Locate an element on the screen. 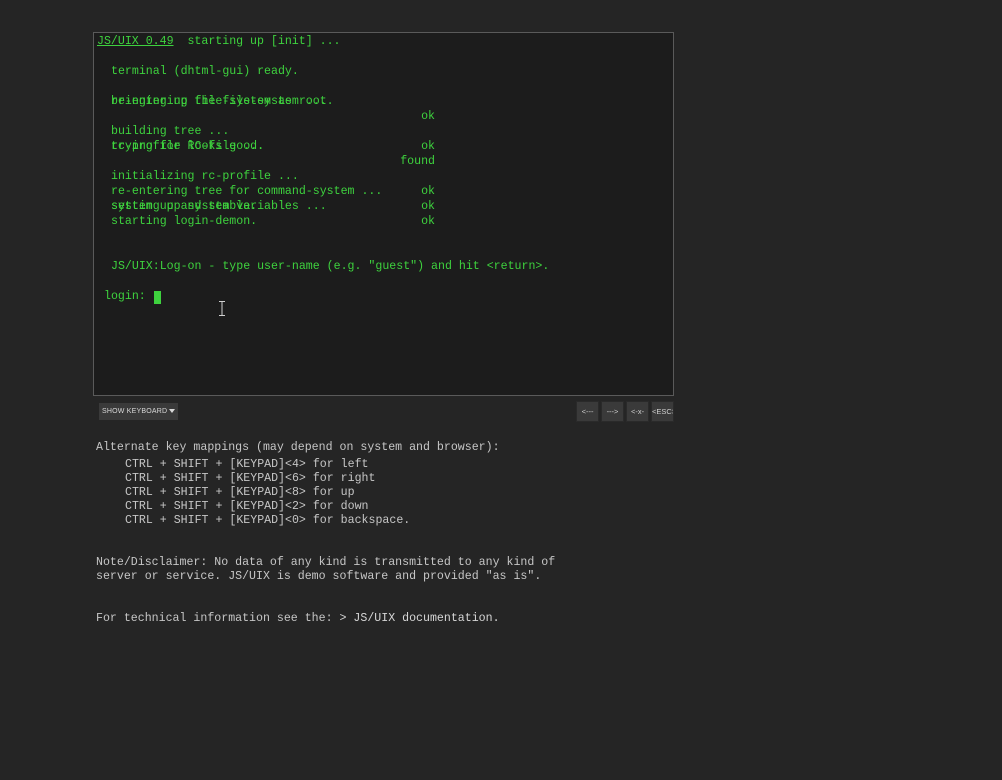 This screenshot has height=780, width=1002. tech-info-label: For technical information see the: is located at coordinates (218, 618).